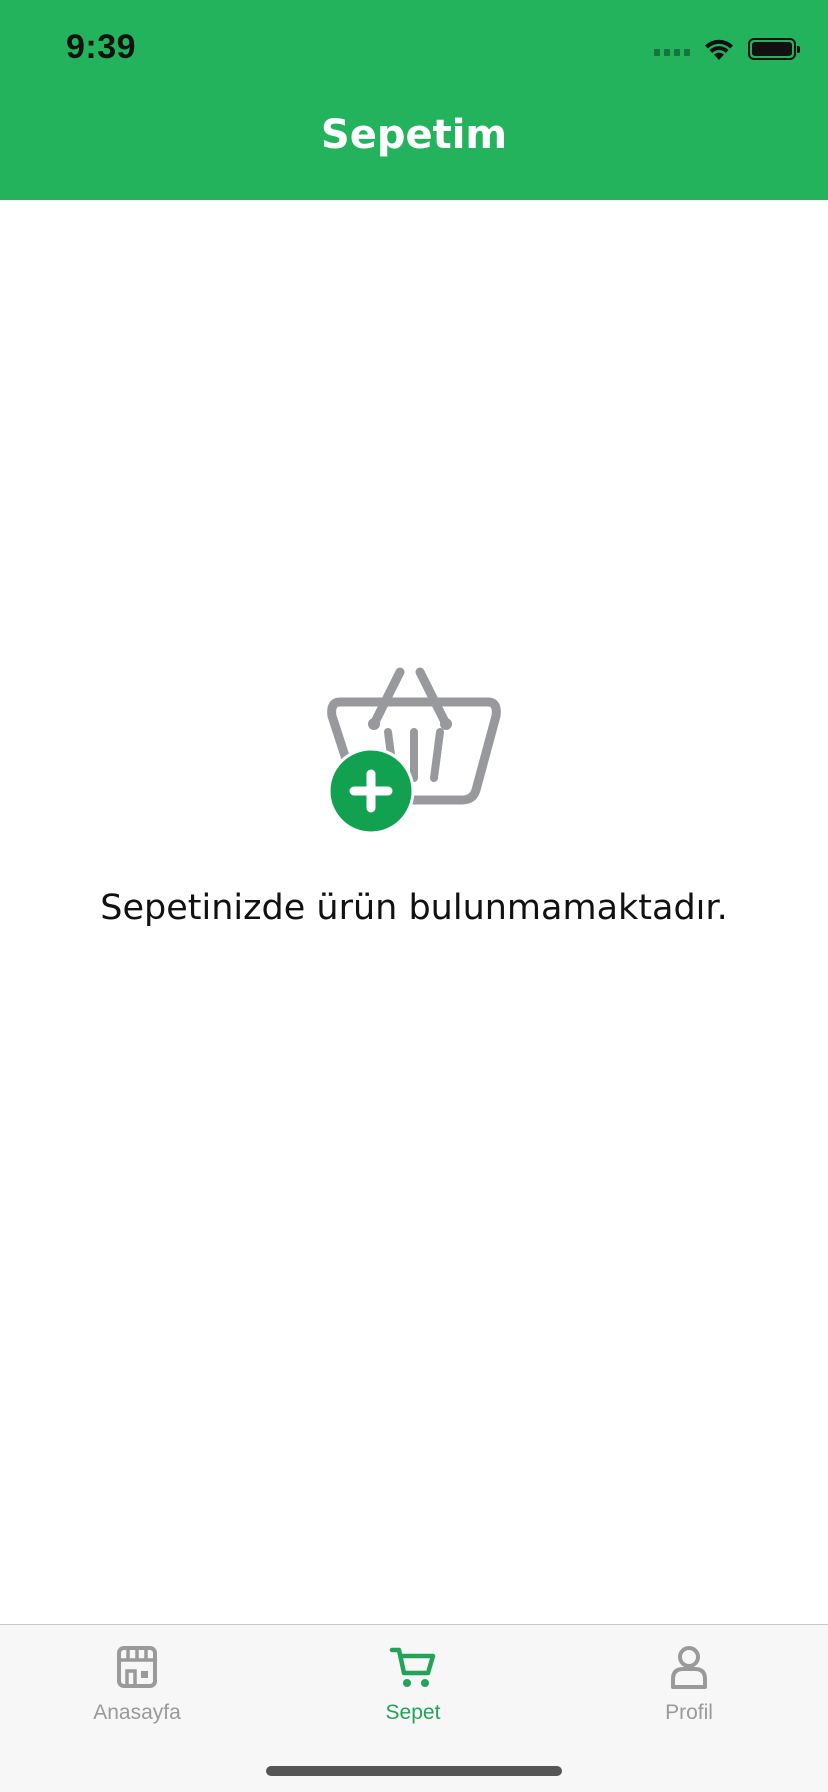 Image resolution: width=828 pixels, height=1792 pixels. What do you see at coordinates (774, 49) in the screenshot?
I see `battery-icon` at bounding box center [774, 49].